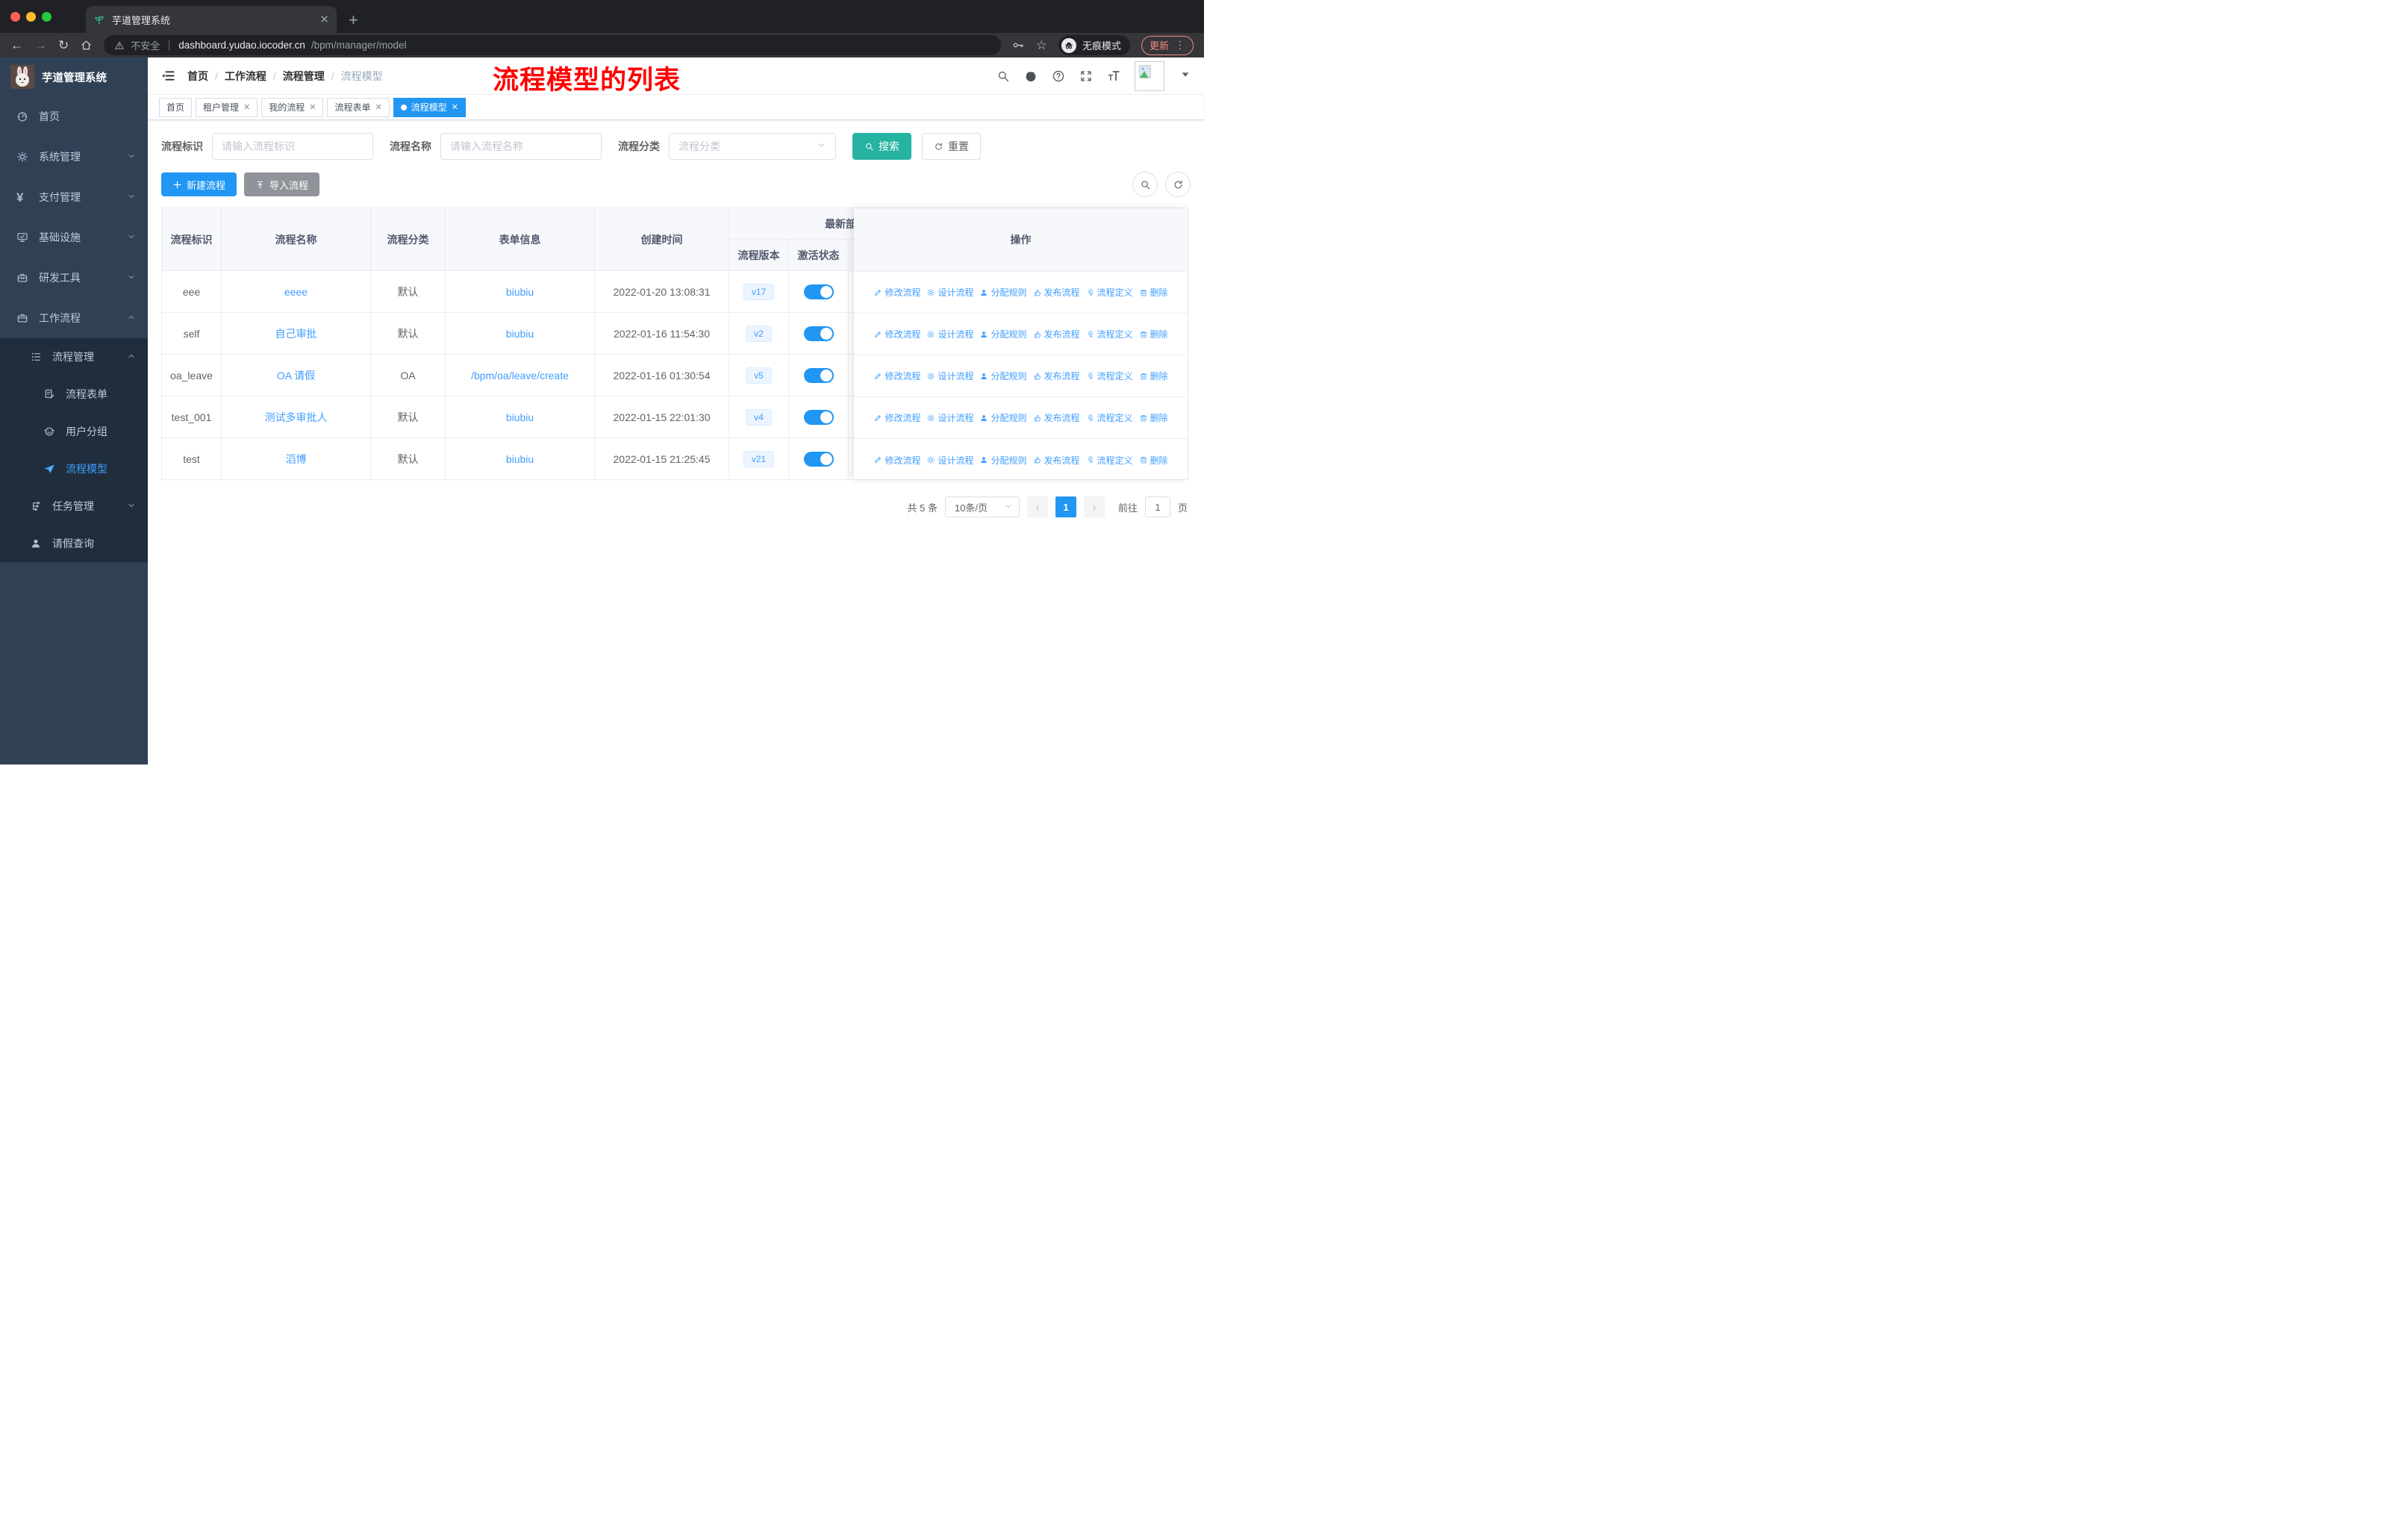 The width and height of the screenshot is (2408, 1529). I want to click on reload-icon: ↻, so click(63, 45).